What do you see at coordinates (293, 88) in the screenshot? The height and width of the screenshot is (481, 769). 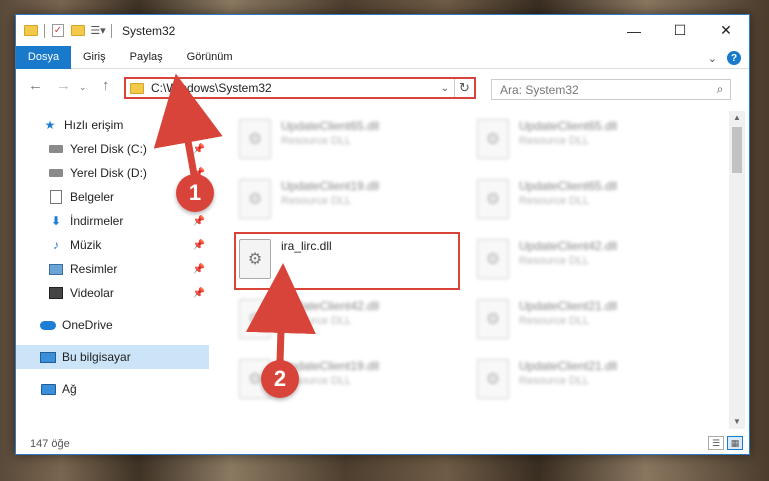 I see `address-path: C:\Windows\System32` at bounding box center [293, 88].